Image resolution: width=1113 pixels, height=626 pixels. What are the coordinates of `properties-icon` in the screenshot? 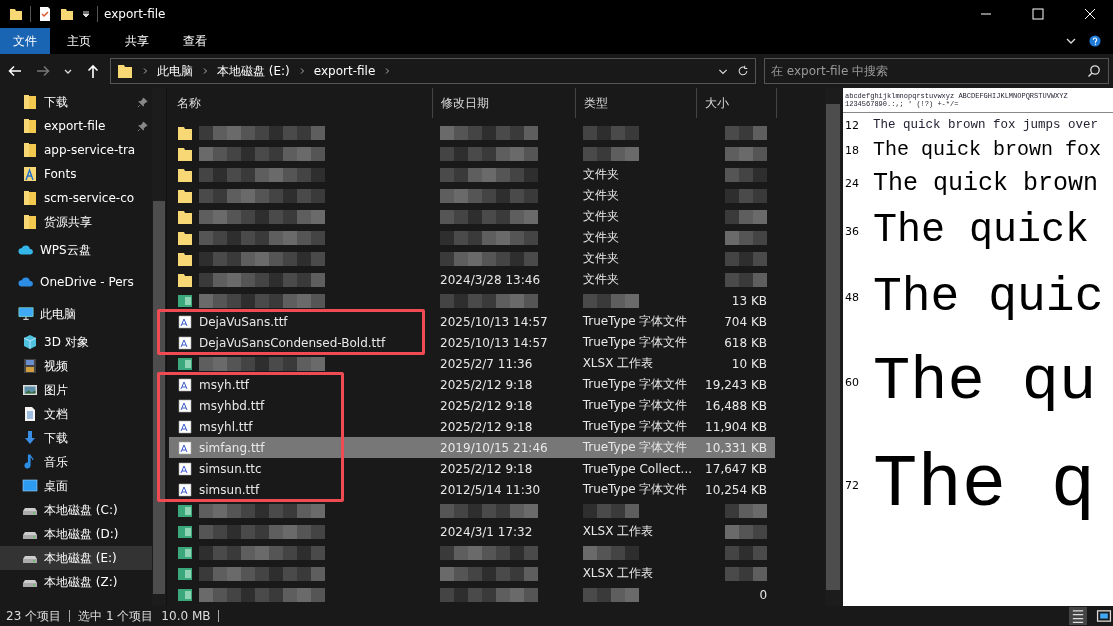 It's located at (45, 14).